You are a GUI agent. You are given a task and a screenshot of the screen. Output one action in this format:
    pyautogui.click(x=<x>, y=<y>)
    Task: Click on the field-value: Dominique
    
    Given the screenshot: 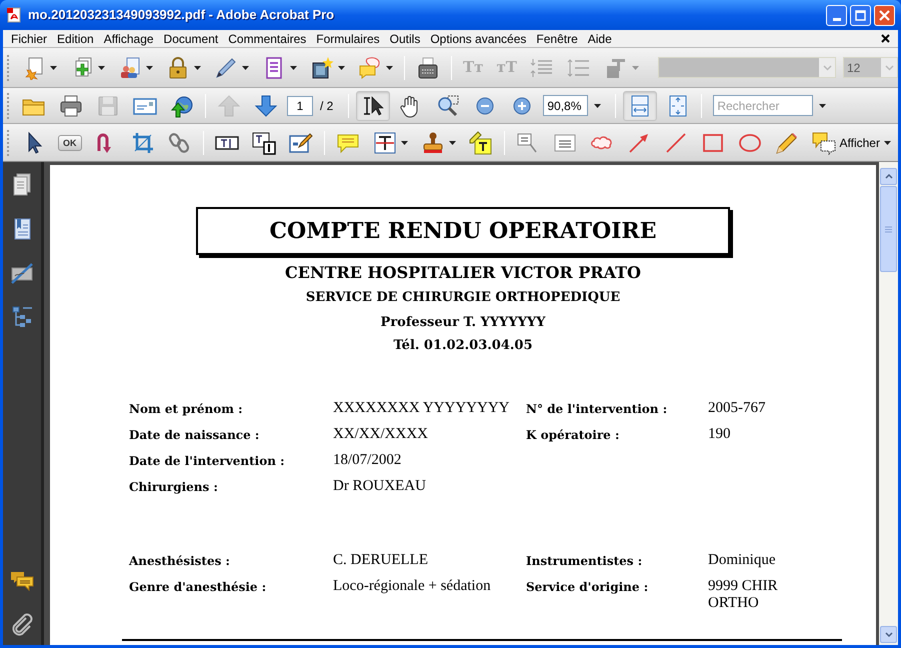 What is the action you would take?
    pyautogui.click(x=742, y=560)
    